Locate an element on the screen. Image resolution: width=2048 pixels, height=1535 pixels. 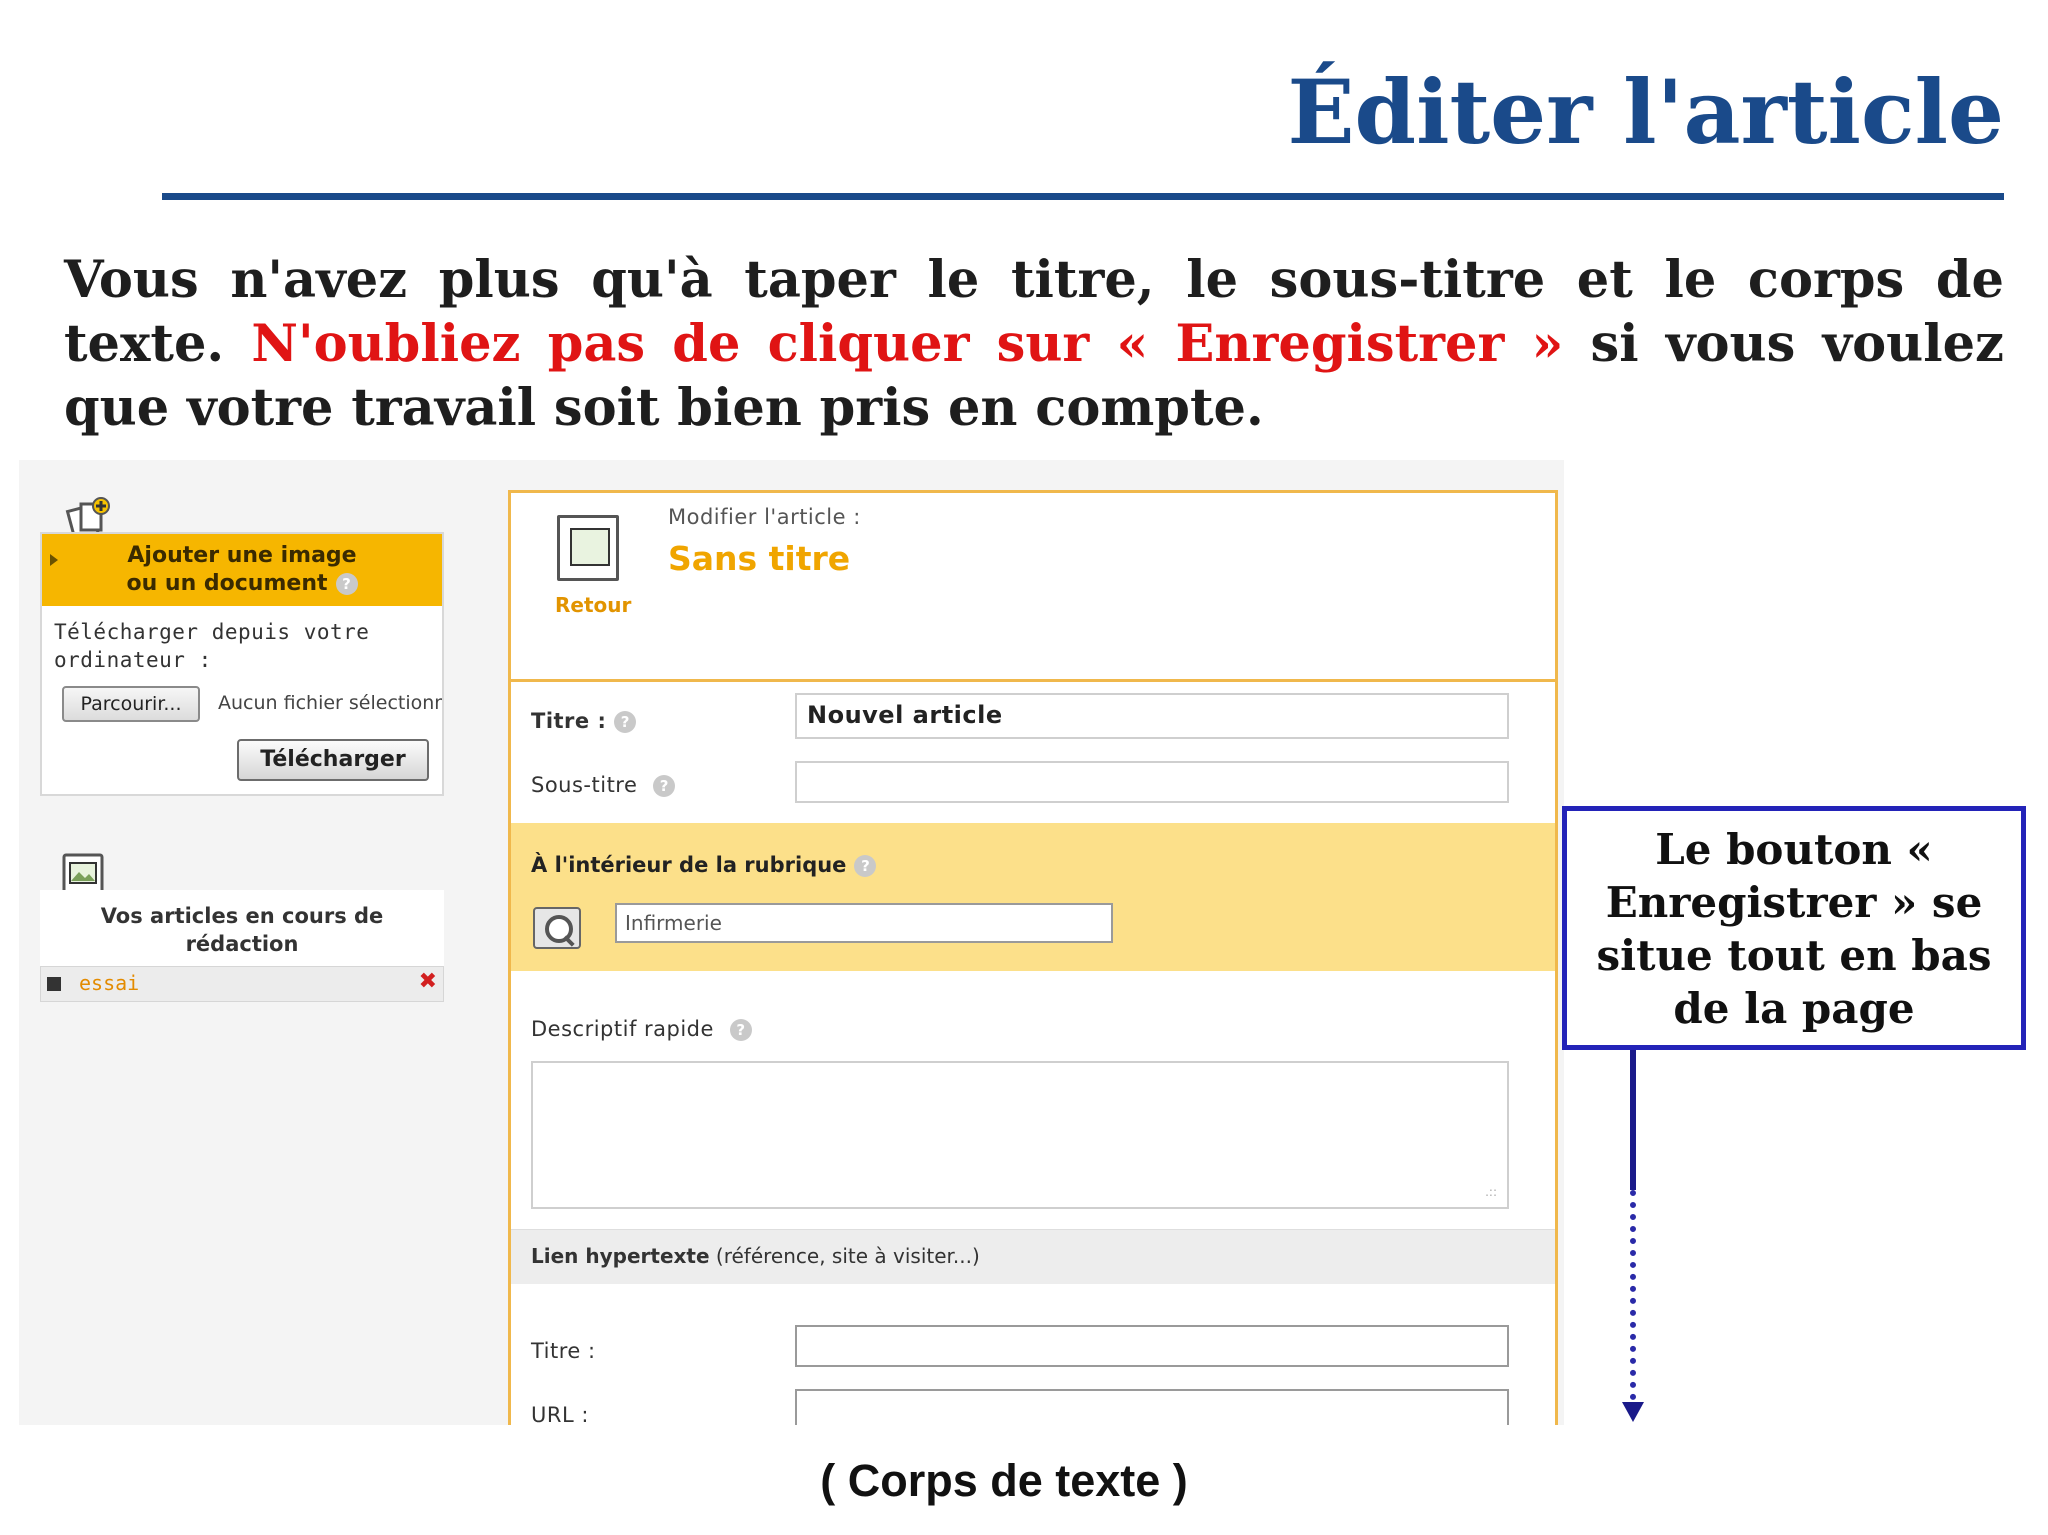
upload-title-line-2: ou un document? is located at coordinates (242, 584).